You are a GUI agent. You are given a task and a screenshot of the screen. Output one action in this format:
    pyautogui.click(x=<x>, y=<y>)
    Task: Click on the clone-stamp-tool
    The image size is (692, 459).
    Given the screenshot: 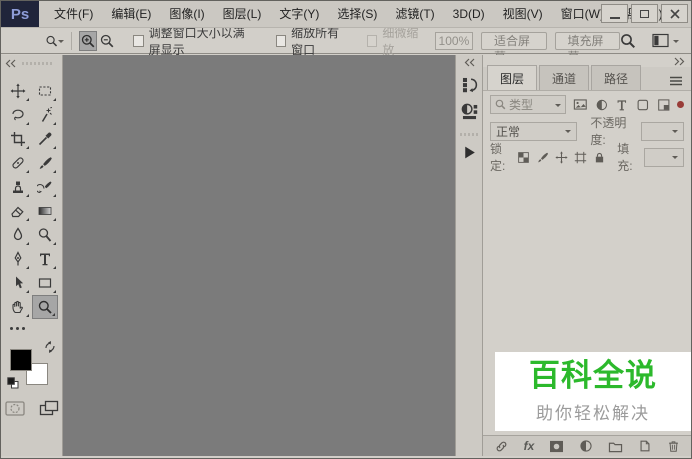 What is the action you would take?
    pyautogui.click(x=18, y=187)
    